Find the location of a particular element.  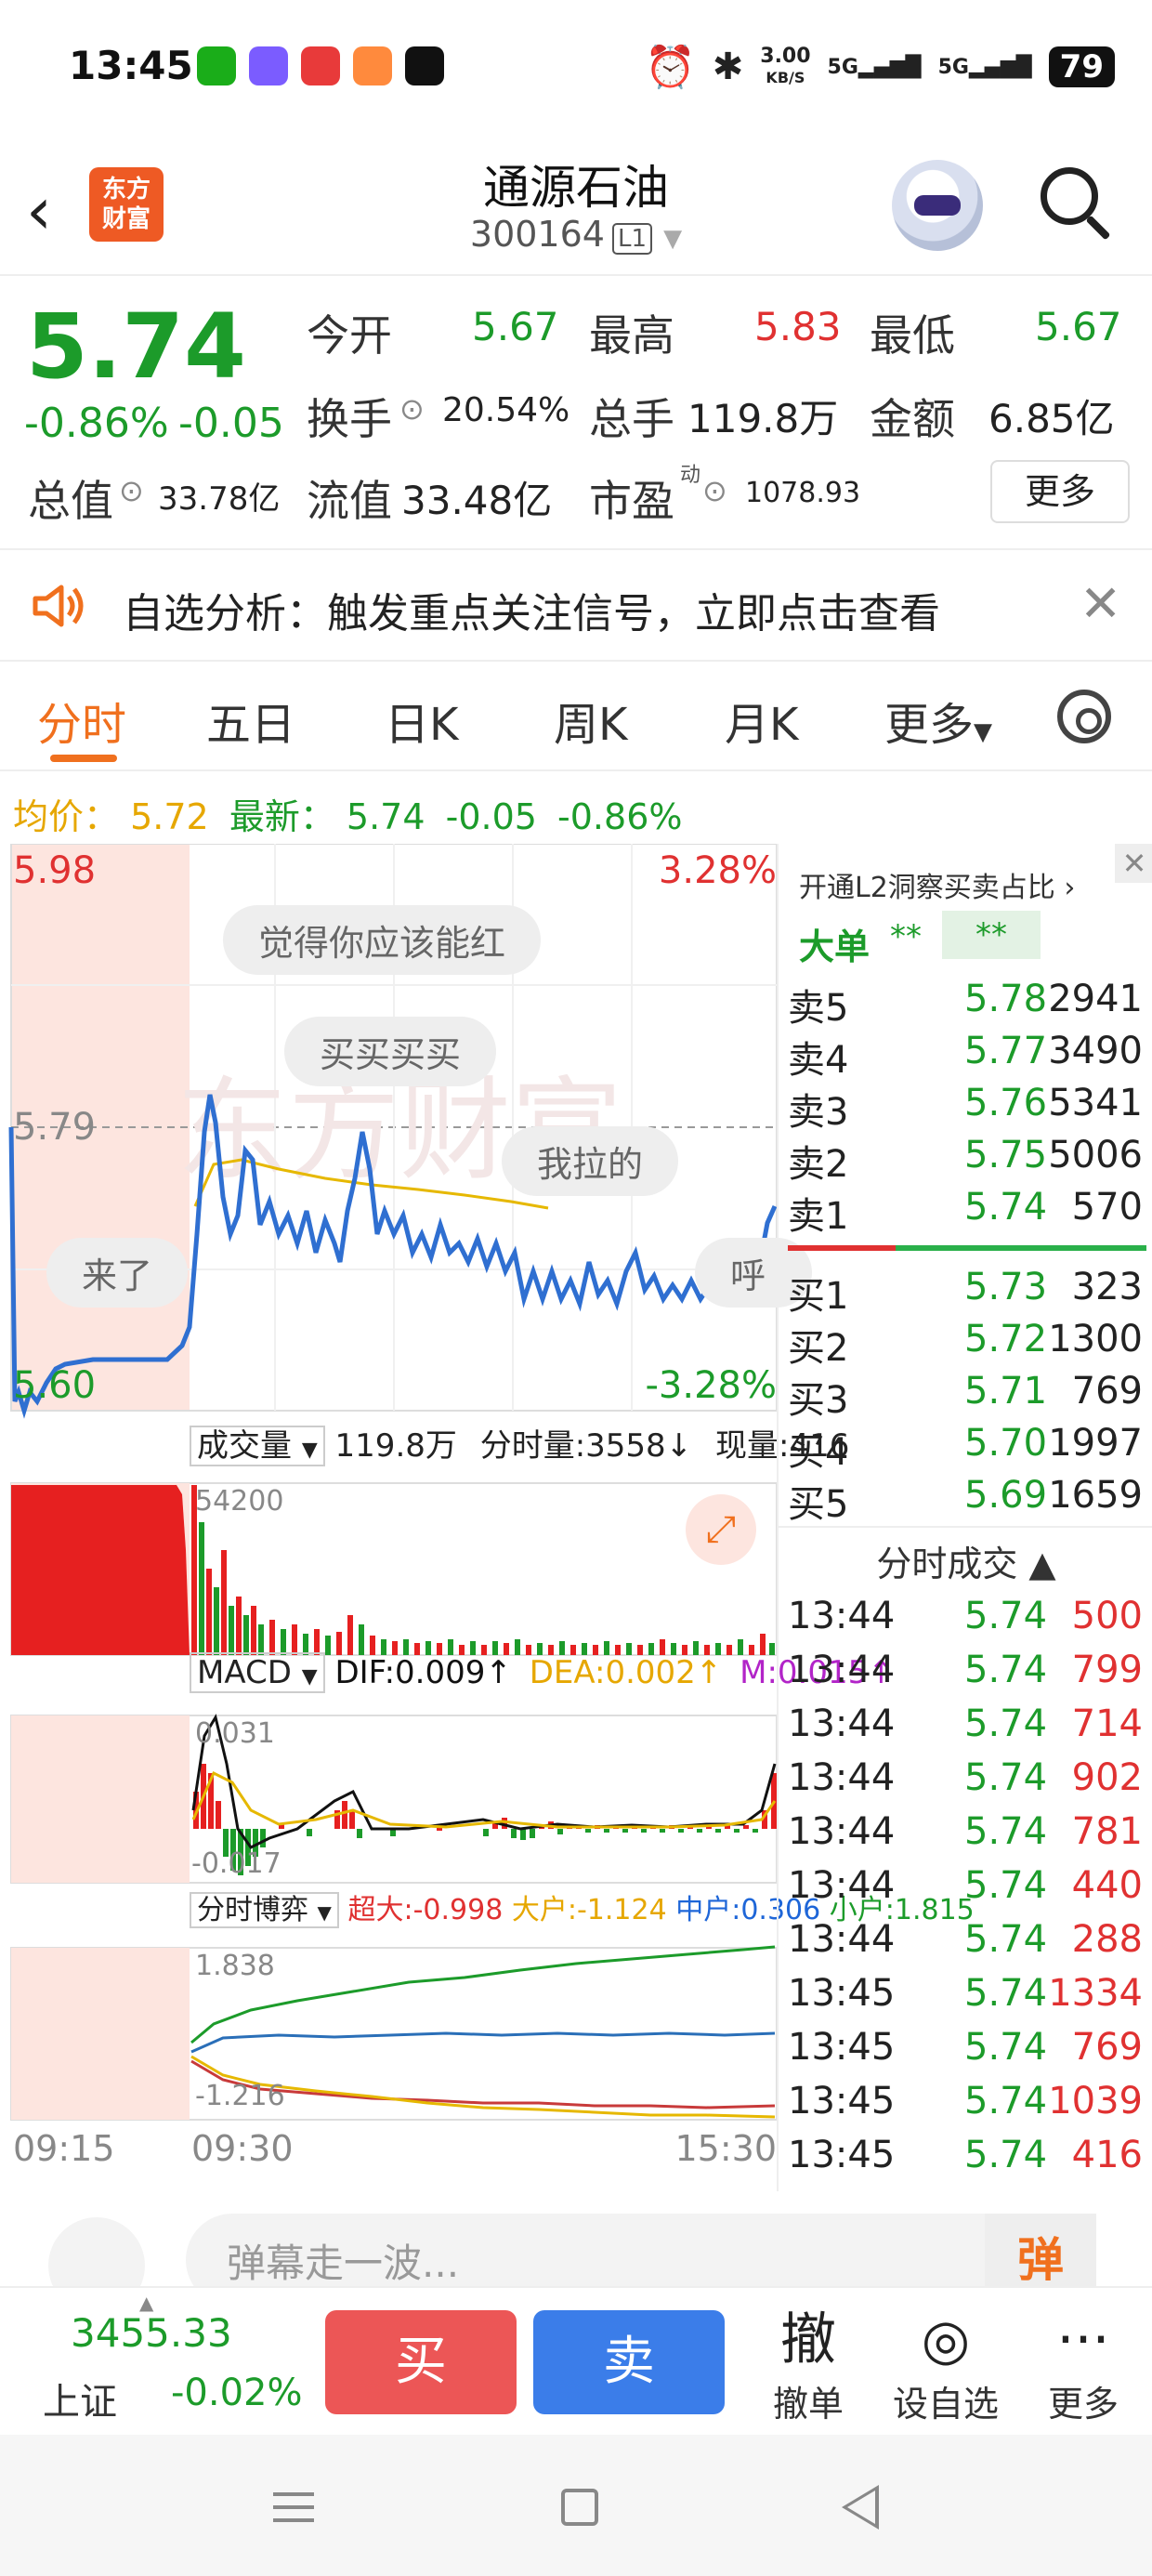

alert-banner: 自选分析：触发重点关注信号，立即点击查看 ✕ is located at coordinates (576, 606).